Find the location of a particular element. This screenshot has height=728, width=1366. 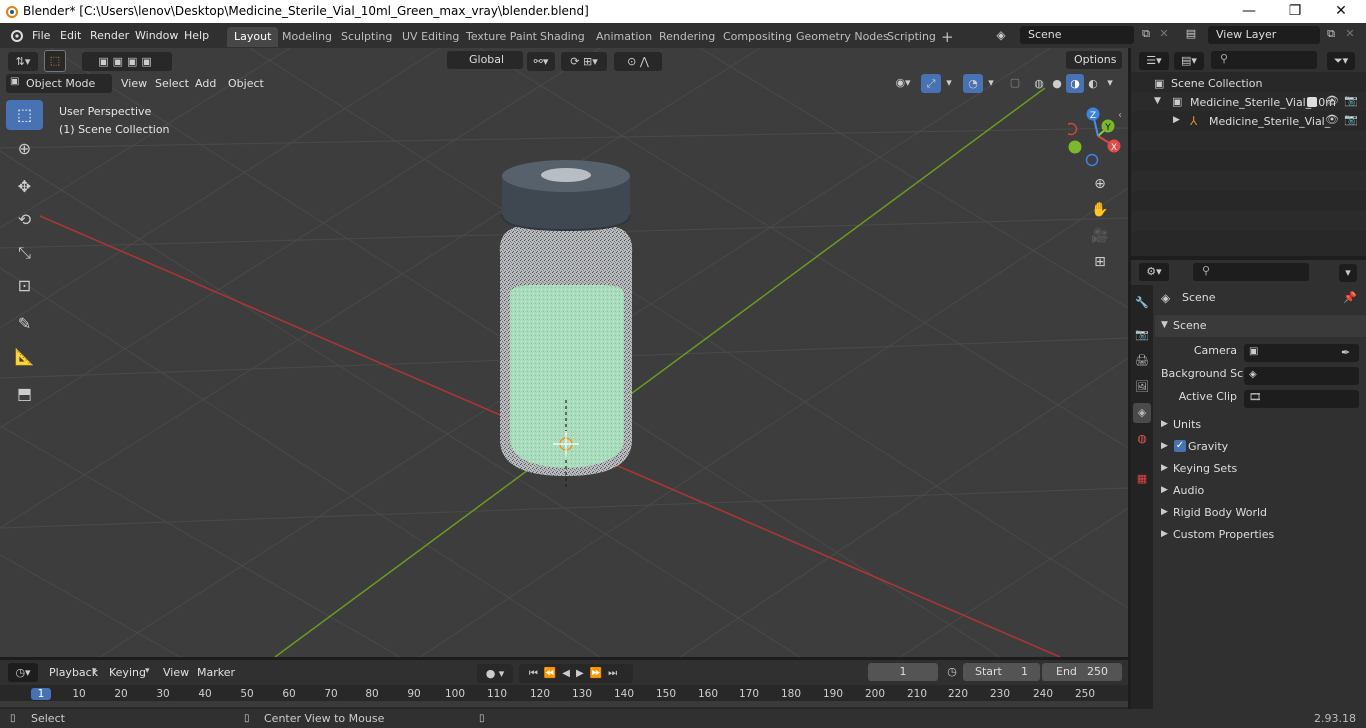

viewport-menu-object: Object is located at coordinates (246, 83).